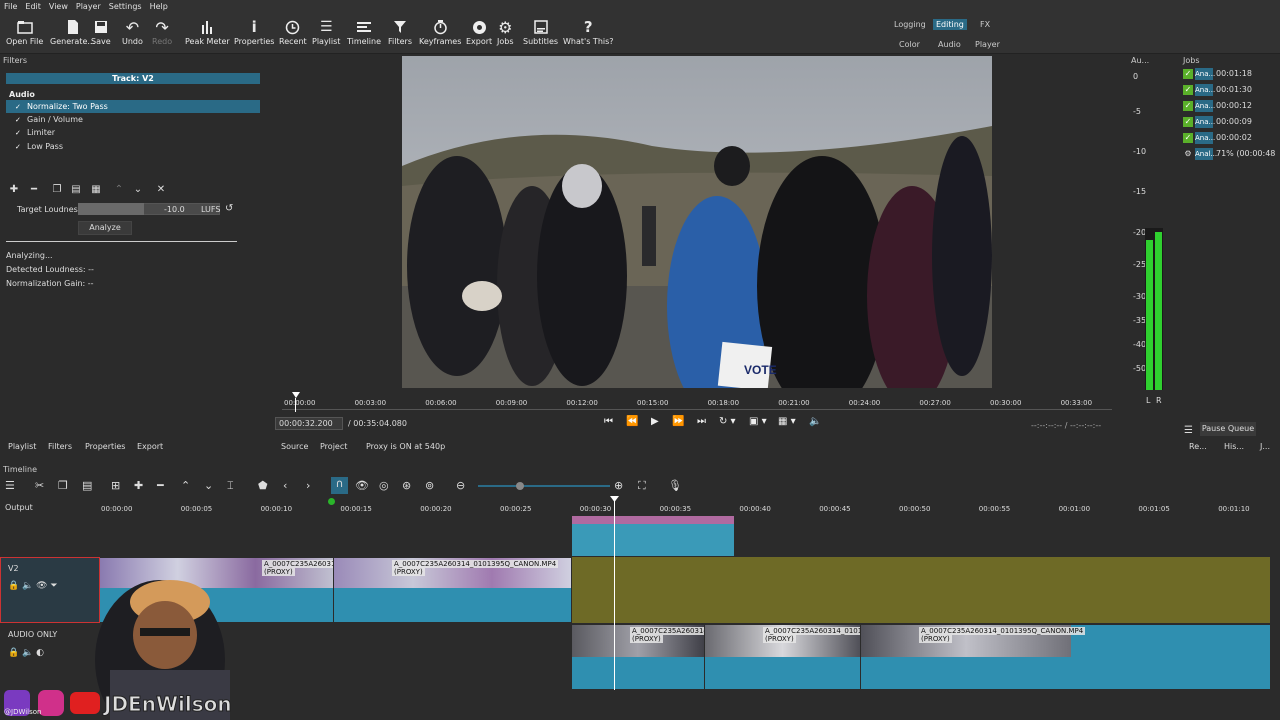  I want to click on split-button: ⌶, so click(230, 486).